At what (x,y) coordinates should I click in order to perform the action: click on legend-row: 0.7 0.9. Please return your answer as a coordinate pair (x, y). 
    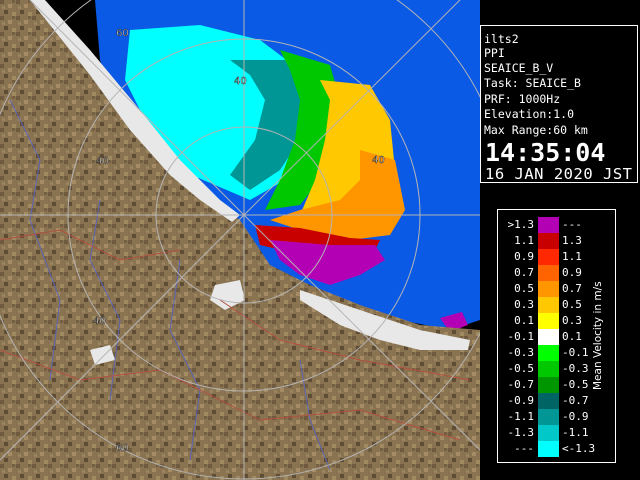
    Looking at the image, I should click on (551, 273).